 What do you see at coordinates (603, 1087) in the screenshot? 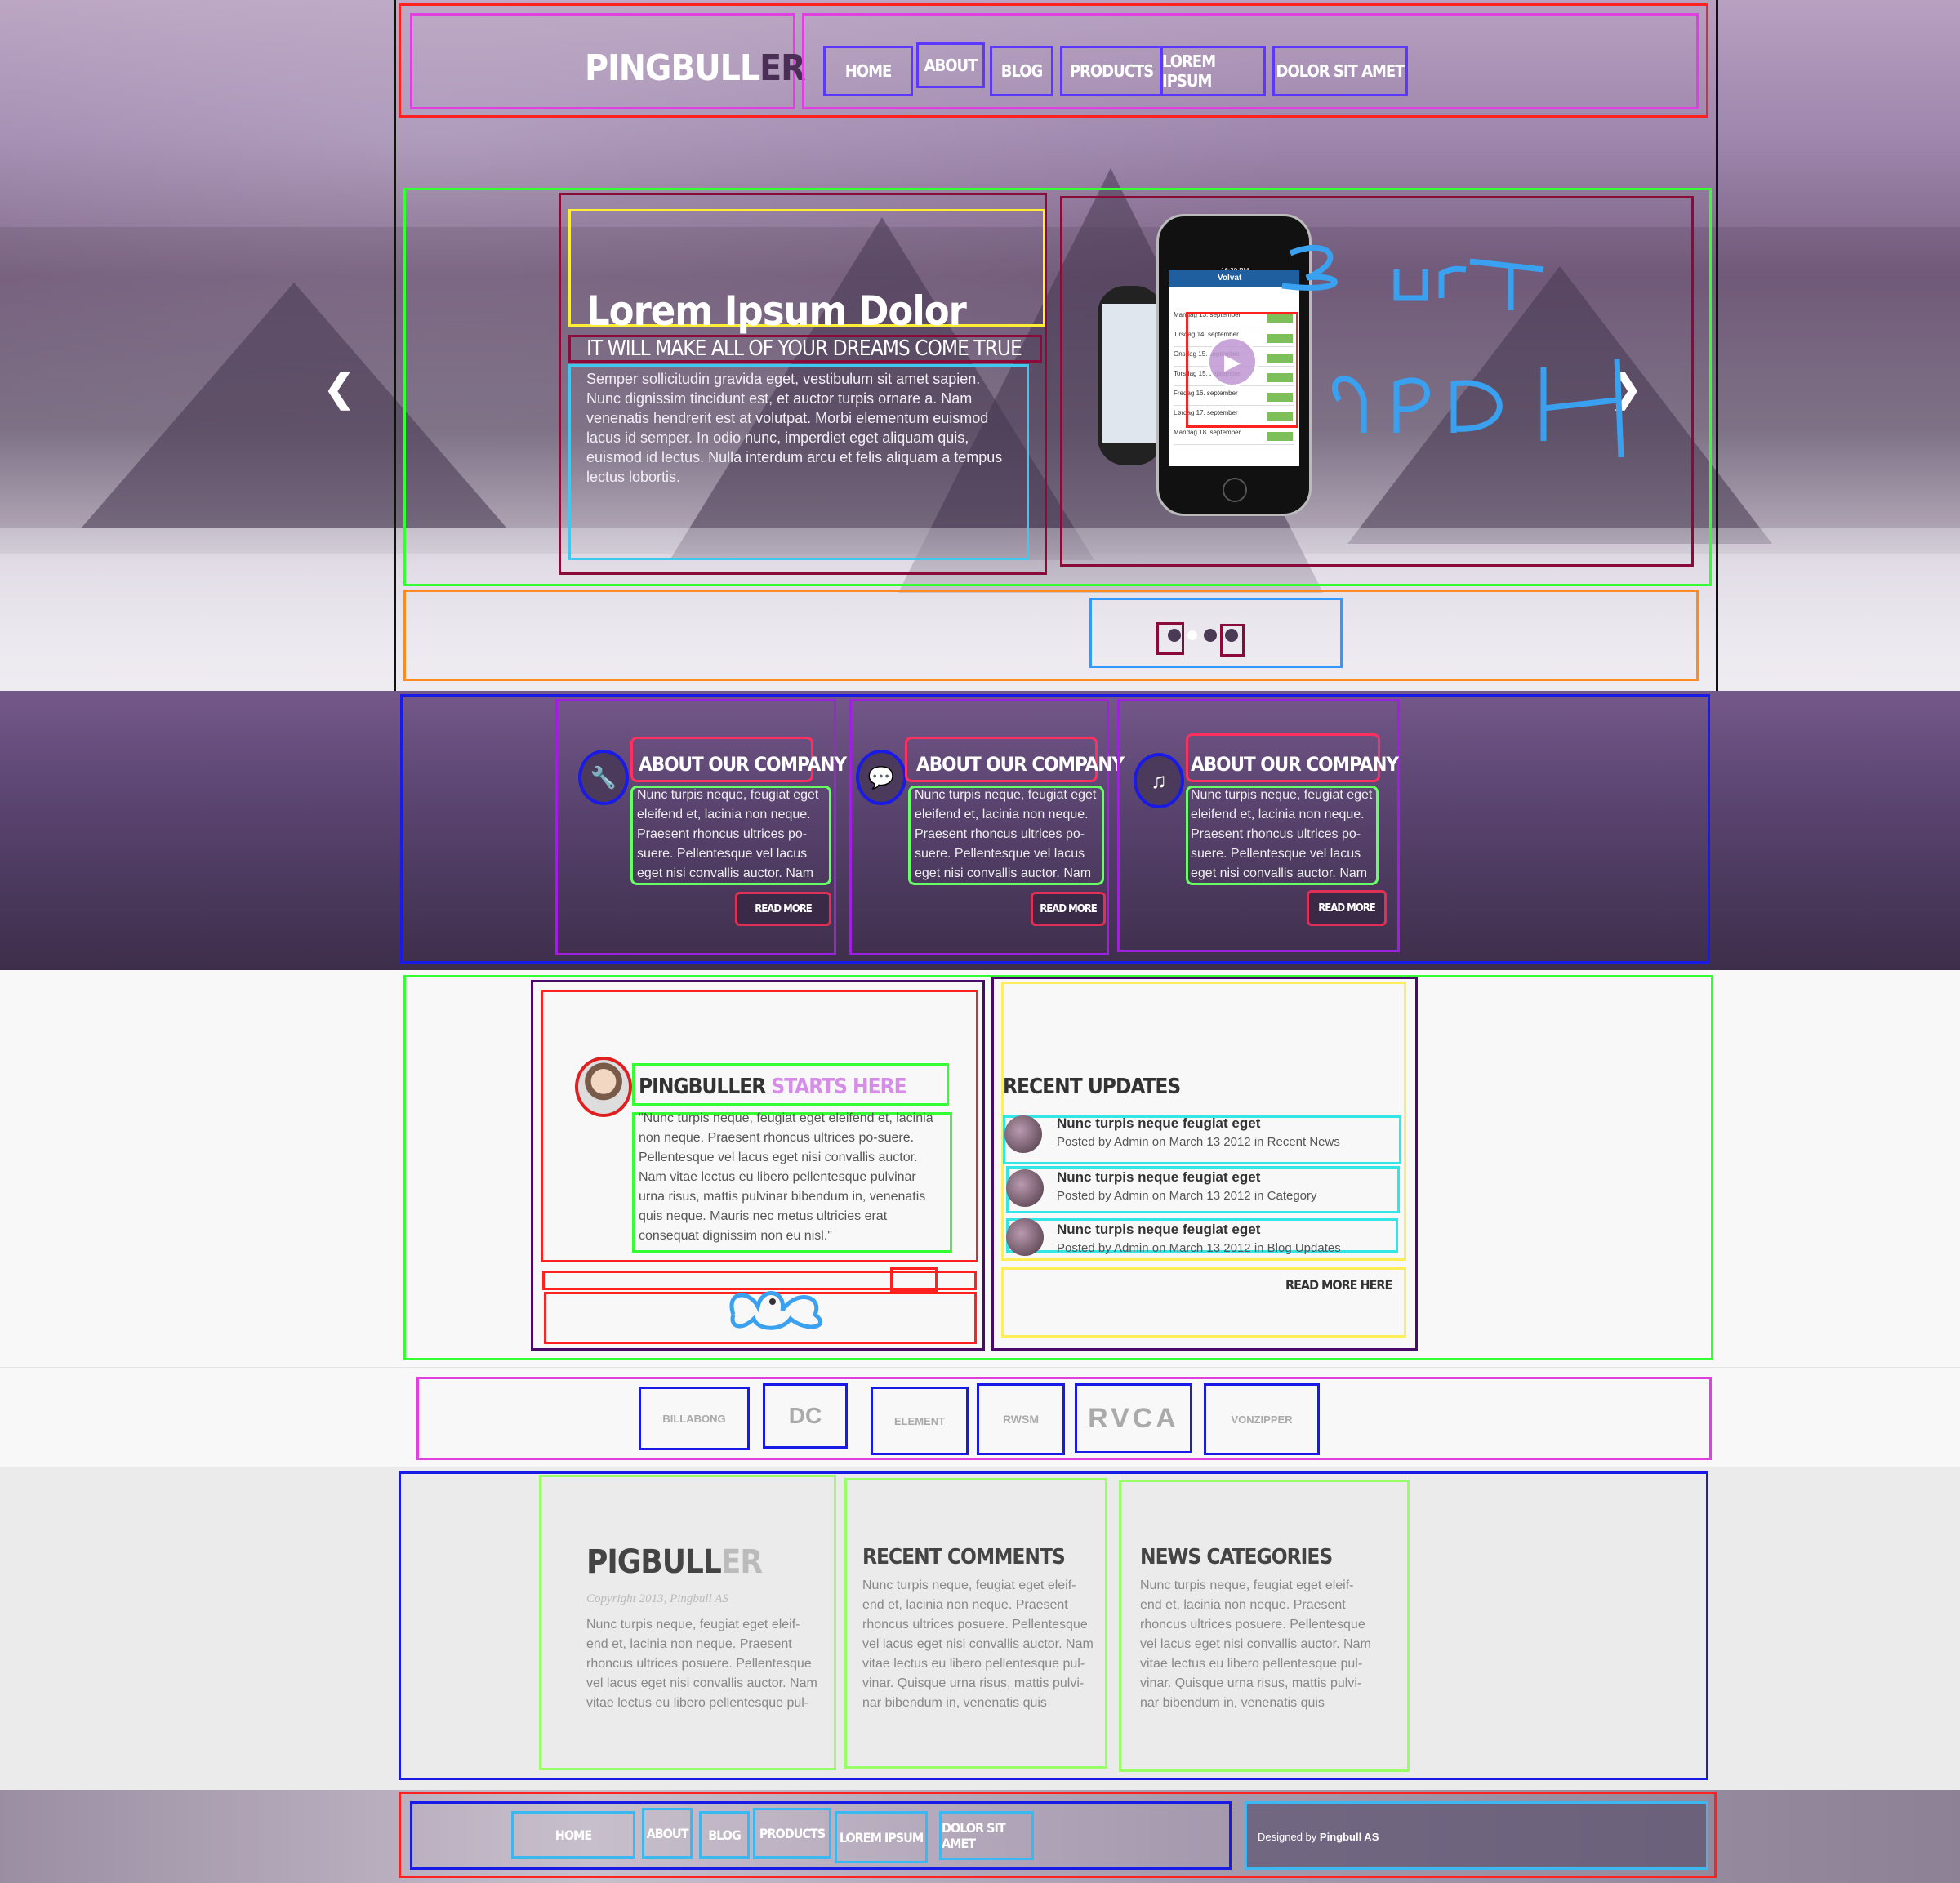
I see `avatar` at bounding box center [603, 1087].